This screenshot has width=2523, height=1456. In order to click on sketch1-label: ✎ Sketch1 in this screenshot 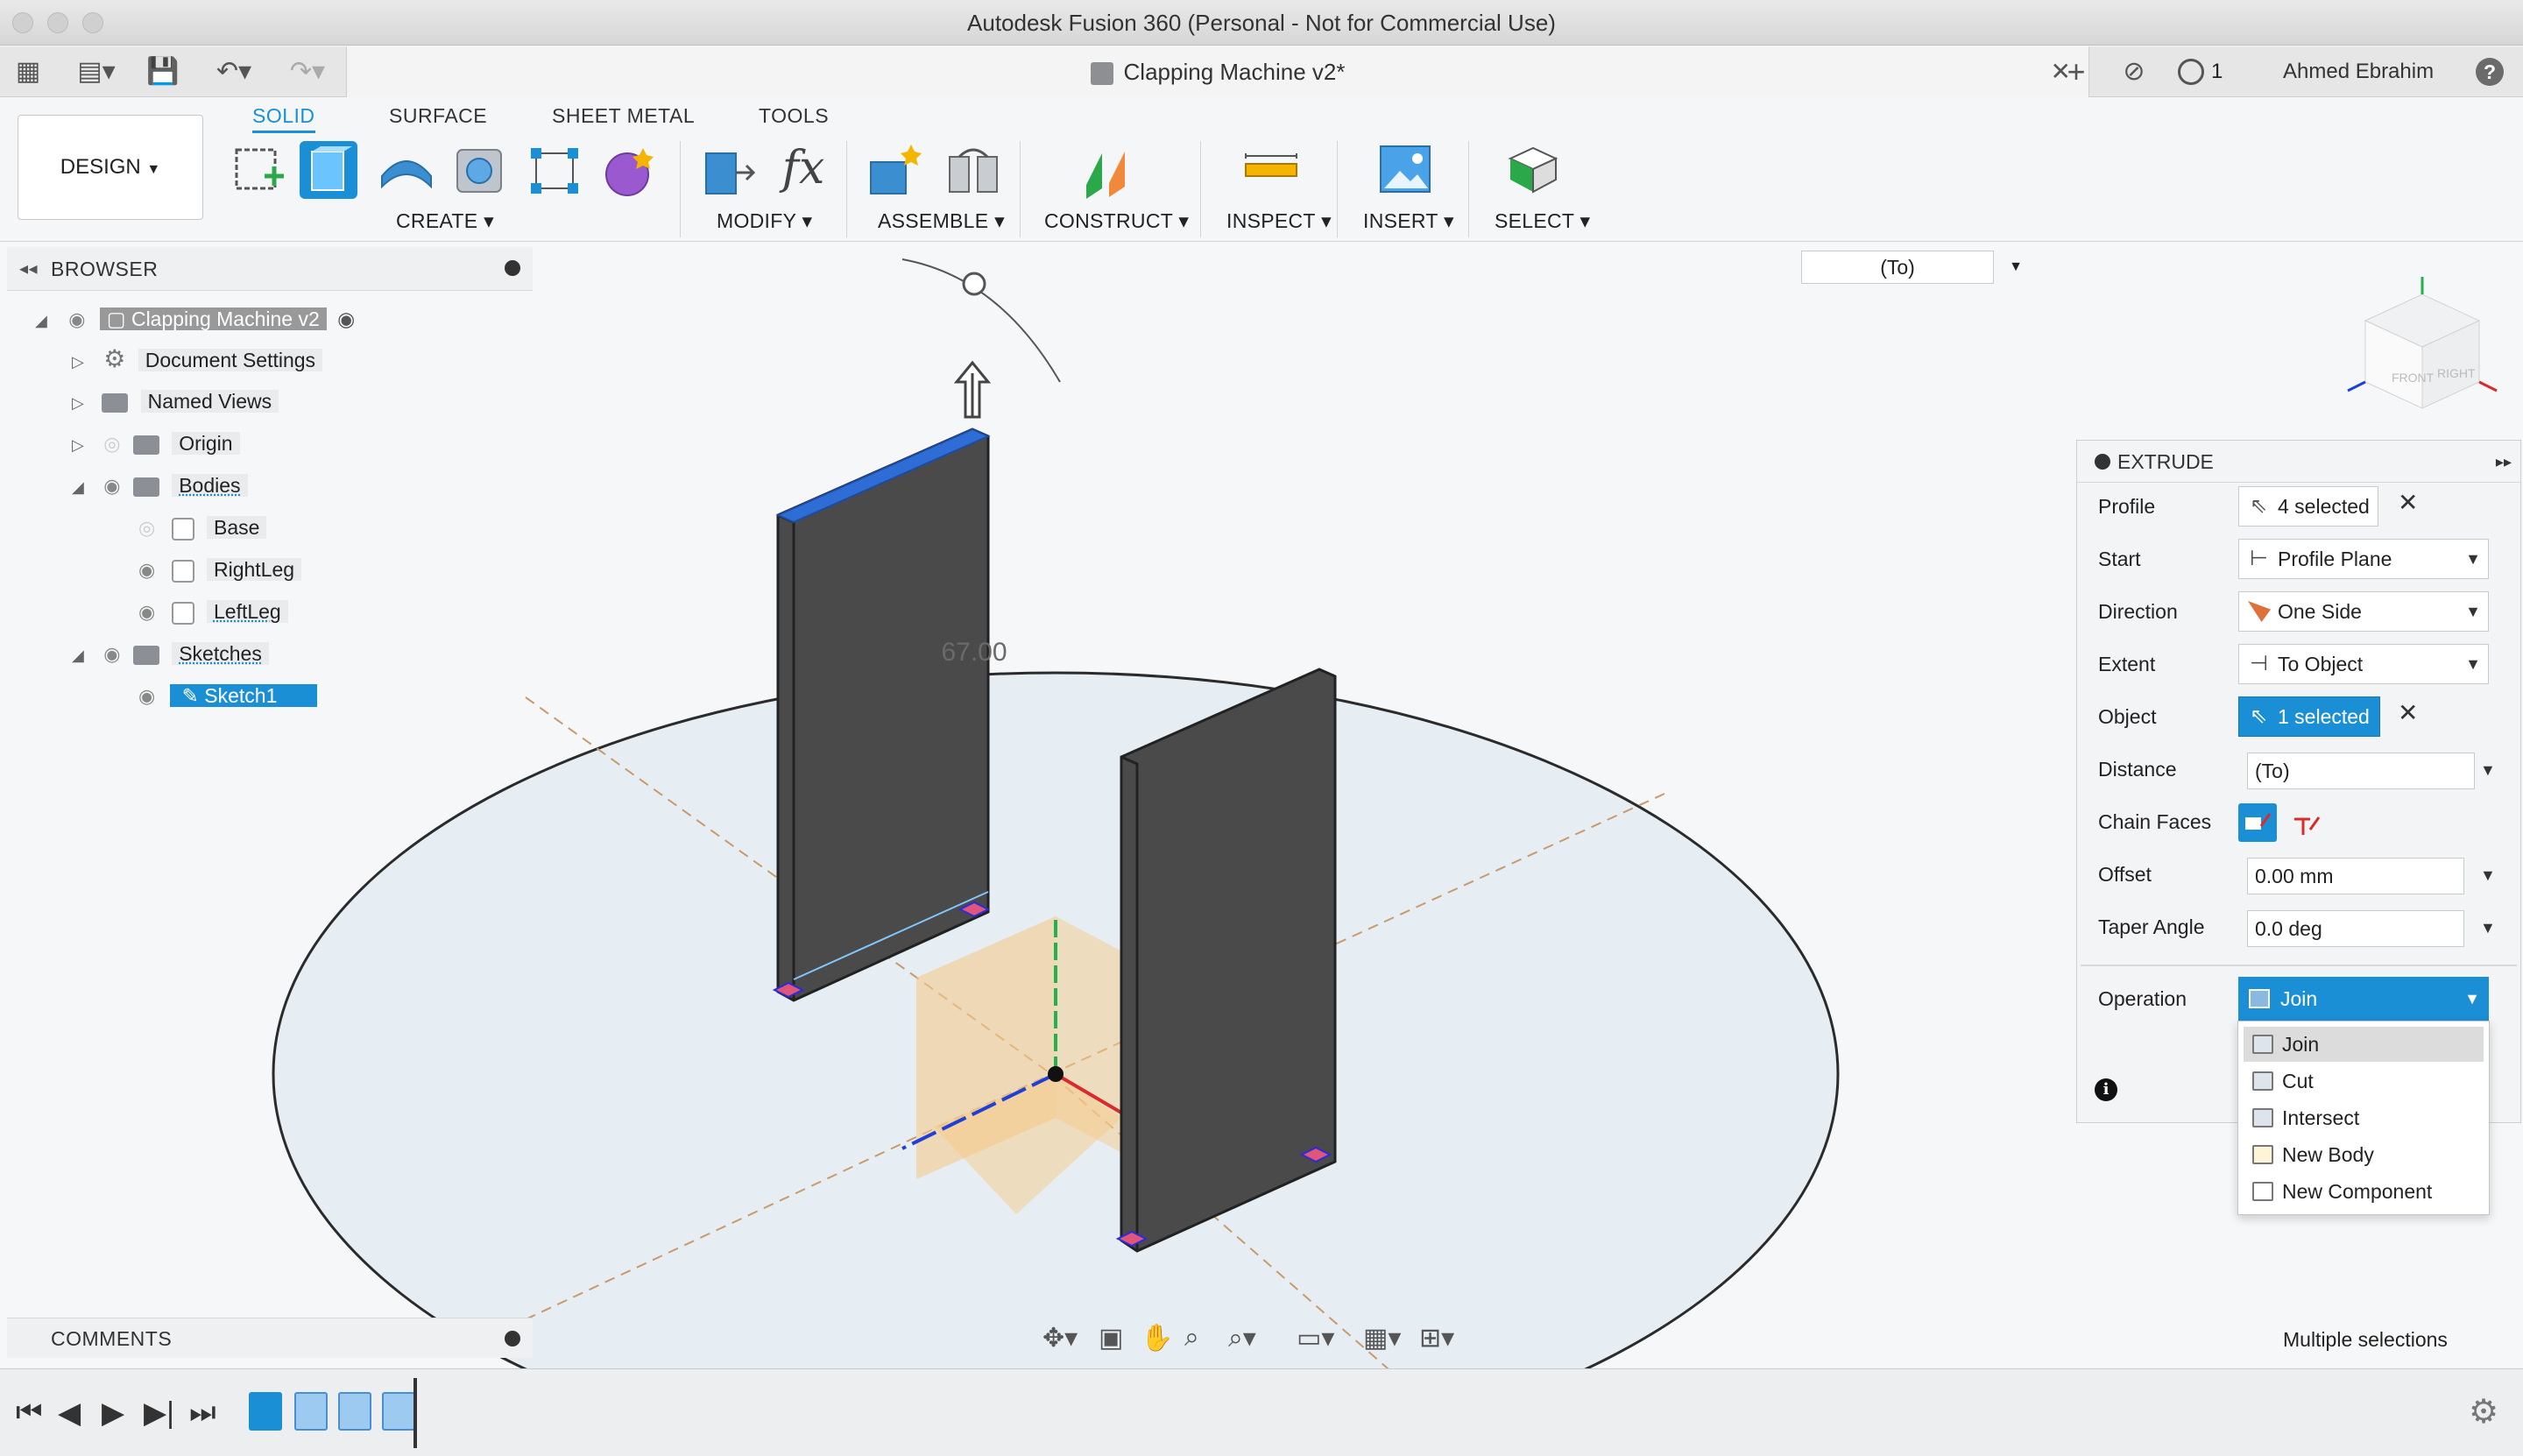, I will do `click(243, 695)`.